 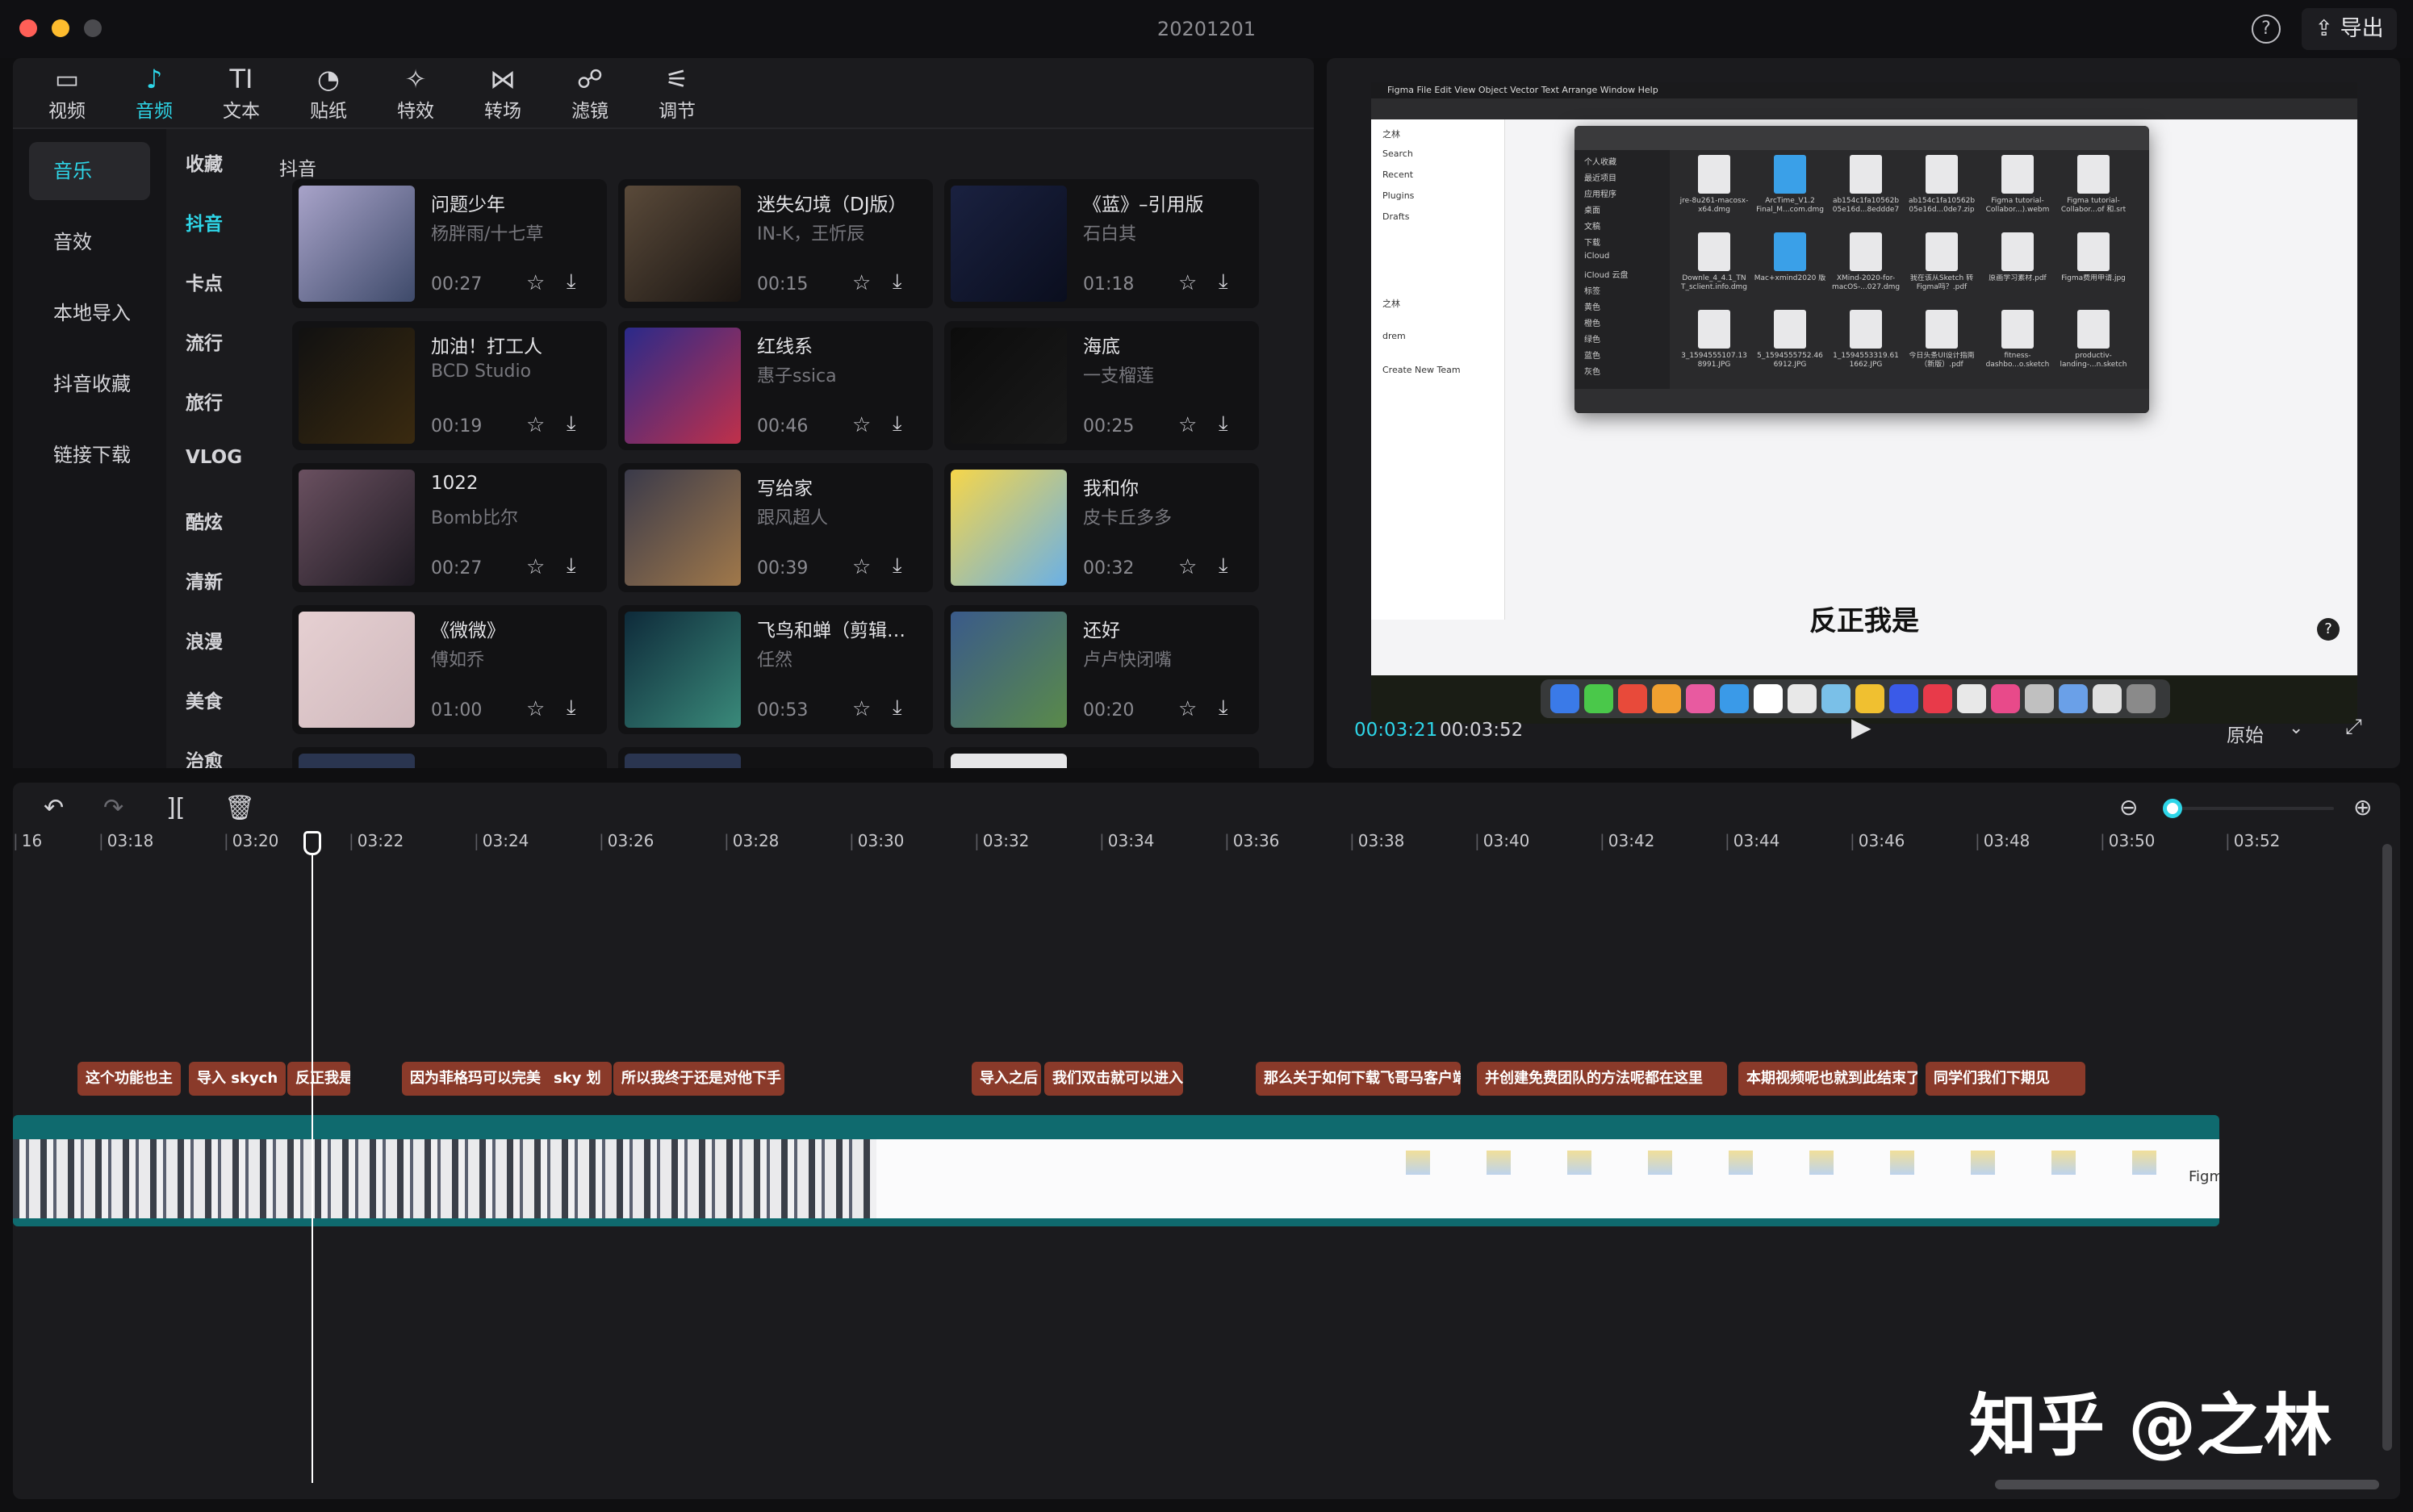 What do you see at coordinates (240, 808) in the screenshot?
I see `delete-icon: 🗑` at bounding box center [240, 808].